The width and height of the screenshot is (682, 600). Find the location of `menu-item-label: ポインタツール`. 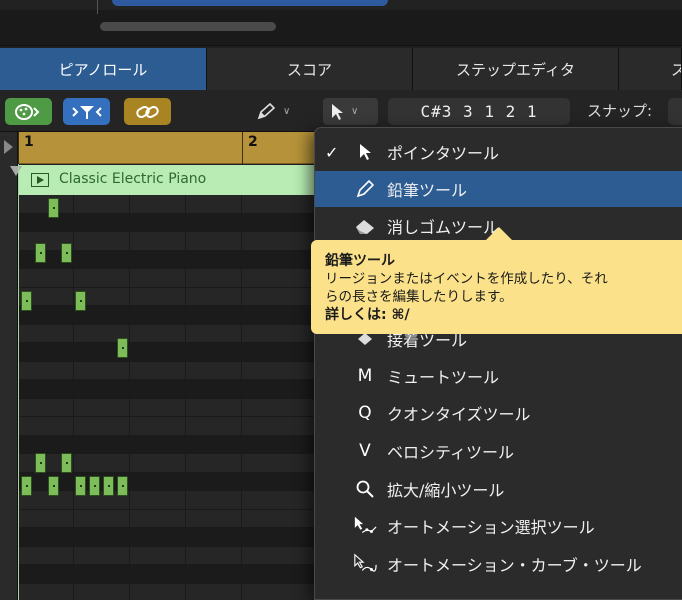

menu-item-label: ポインタツール is located at coordinates (443, 153).